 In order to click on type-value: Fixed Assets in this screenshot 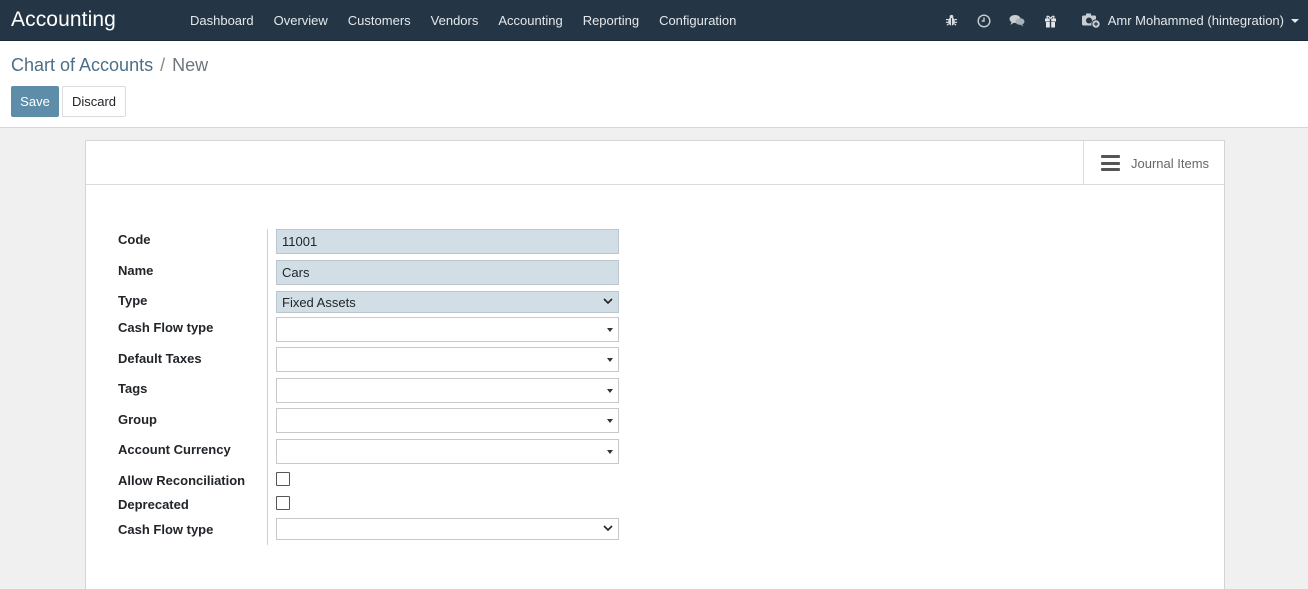, I will do `click(319, 302)`.